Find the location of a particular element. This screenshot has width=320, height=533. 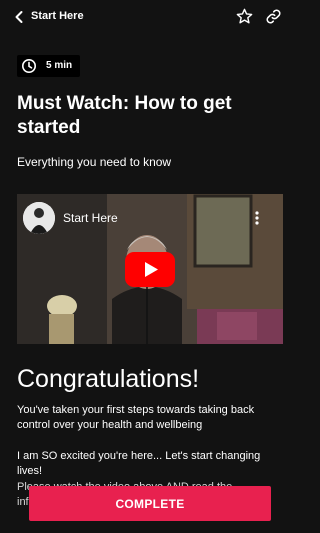

chevron-left-icon is located at coordinates (19, 17).